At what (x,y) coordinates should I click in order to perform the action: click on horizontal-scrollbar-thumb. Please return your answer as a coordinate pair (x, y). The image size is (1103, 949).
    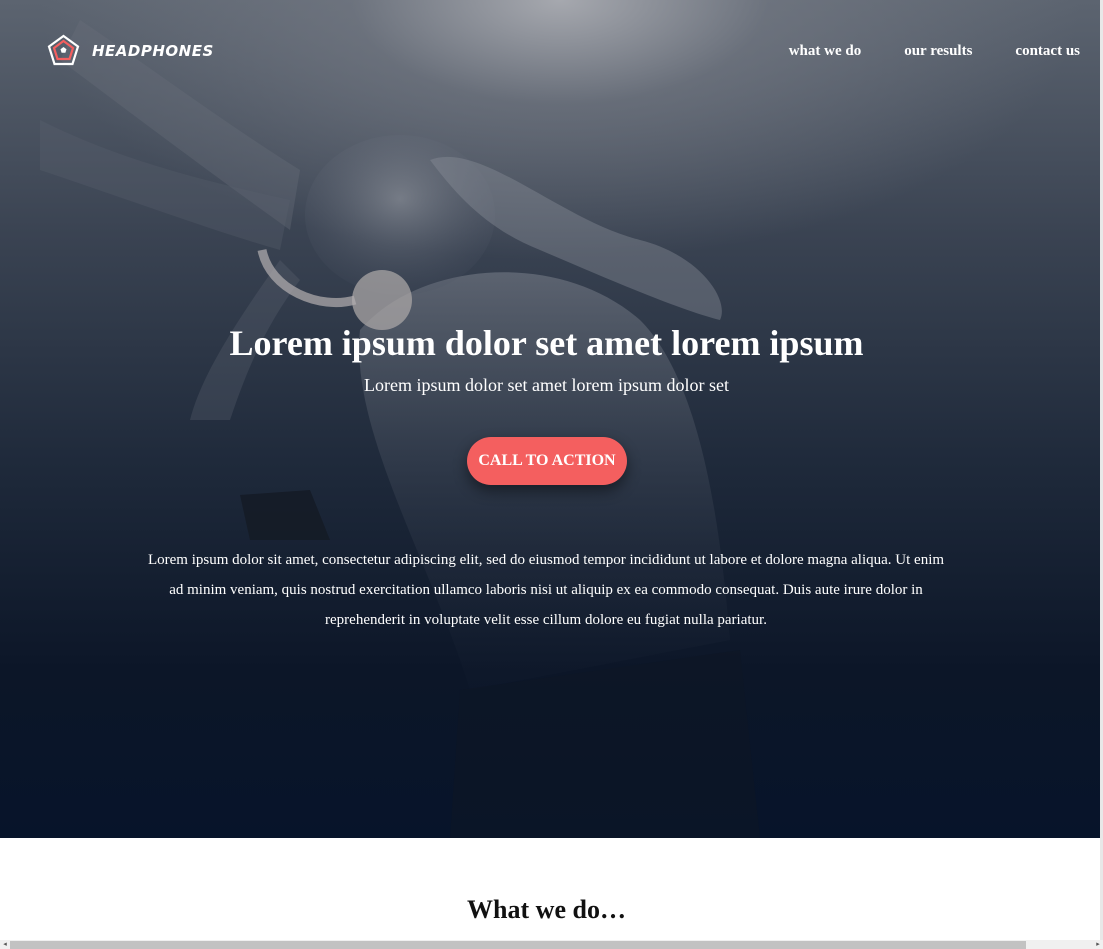
    Looking at the image, I should click on (518, 945).